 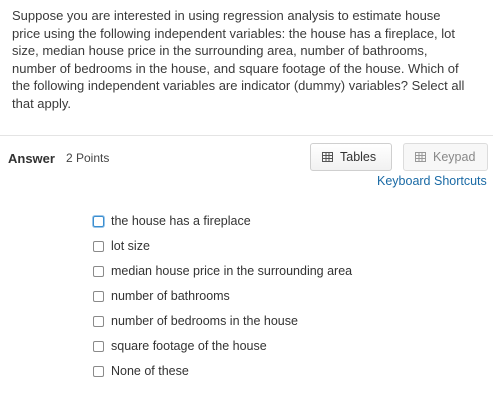 What do you see at coordinates (204, 320) in the screenshot?
I see `option-label: number of bedrooms in the house` at bounding box center [204, 320].